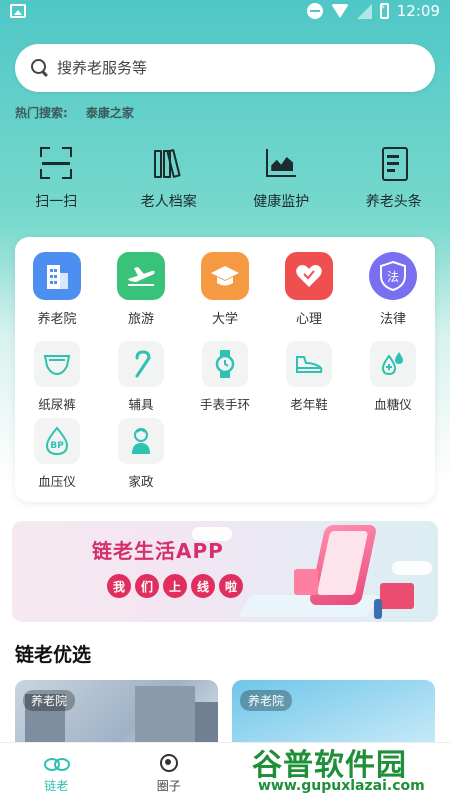  Describe the element at coordinates (53, 655) in the screenshot. I see `section-title: 链老优选` at that location.